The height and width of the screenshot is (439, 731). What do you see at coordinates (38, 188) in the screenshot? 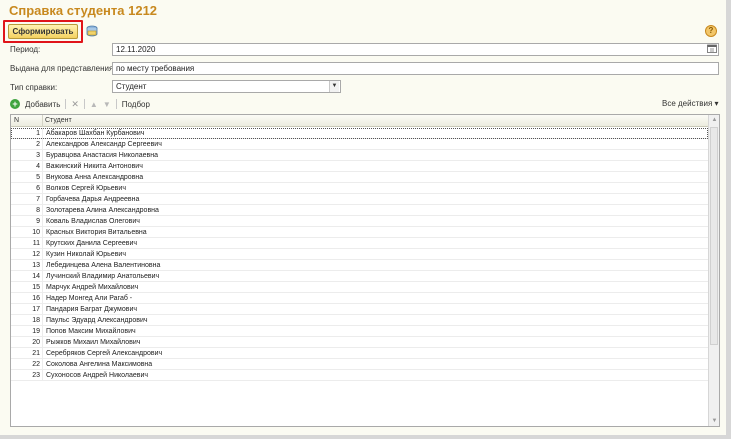
I see `row-number: 6` at bounding box center [38, 188].